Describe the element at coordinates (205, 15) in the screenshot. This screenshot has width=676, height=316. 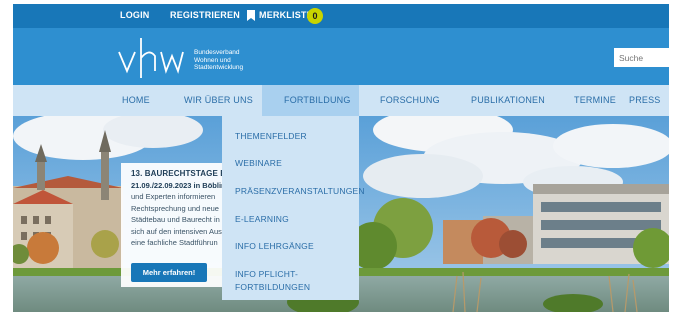
I see `register-link: REGISTRIEREN` at that location.